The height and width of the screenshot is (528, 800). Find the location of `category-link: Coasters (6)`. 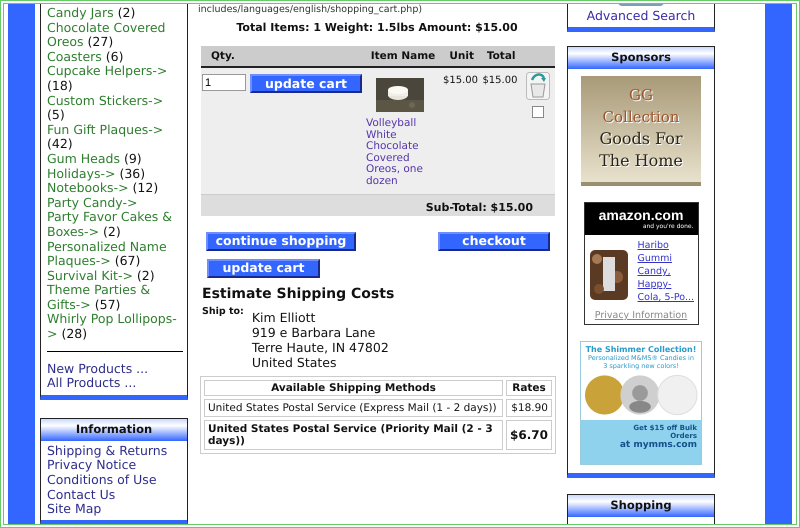

category-link: Coasters (6) is located at coordinates (114, 57).